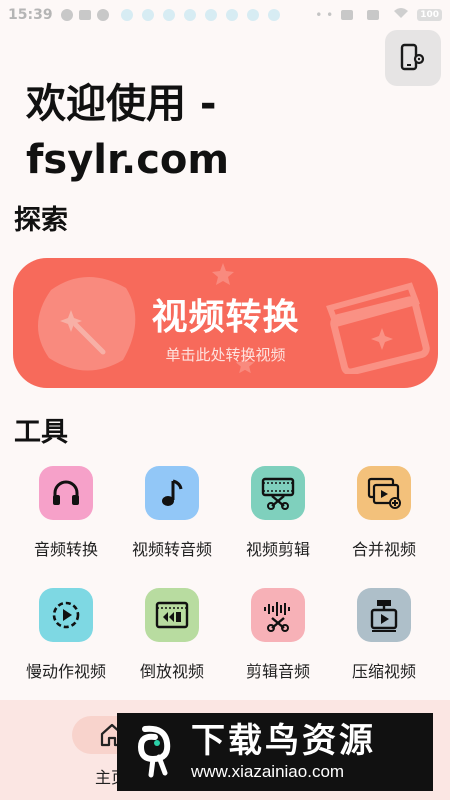 This screenshot has width=450, height=800. What do you see at coordinates (347, 15) in the screenshot?
I see `alarm-icon` at bounding box center [347, 15].